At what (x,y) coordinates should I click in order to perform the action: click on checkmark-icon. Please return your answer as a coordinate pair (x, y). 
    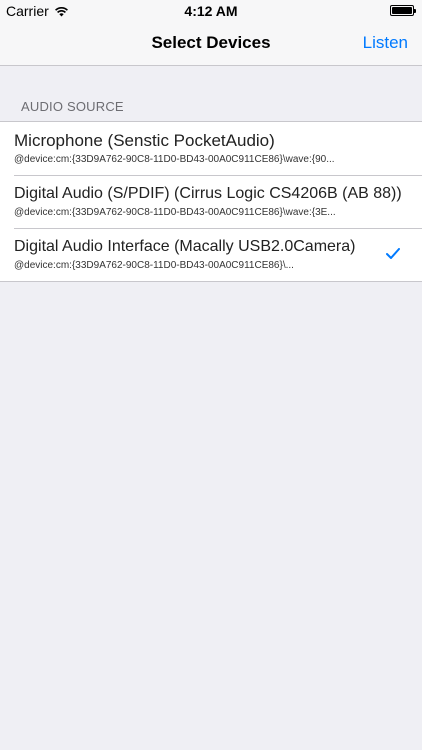
    Looking at the image, I should click on (393, 253).